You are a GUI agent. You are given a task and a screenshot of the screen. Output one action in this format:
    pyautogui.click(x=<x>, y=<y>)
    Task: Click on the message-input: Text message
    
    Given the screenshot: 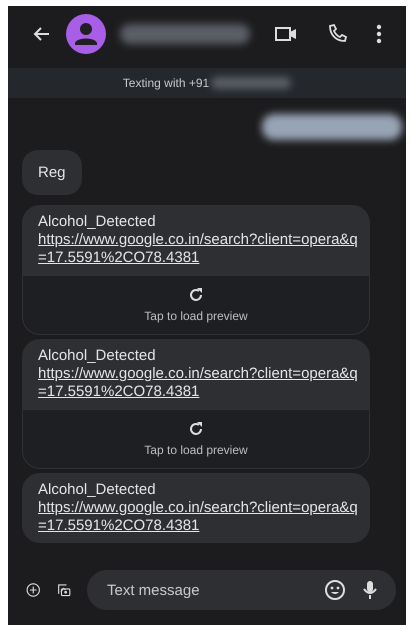 What is the action you would take?
    pyautogui.click(x=206, y=590)
    